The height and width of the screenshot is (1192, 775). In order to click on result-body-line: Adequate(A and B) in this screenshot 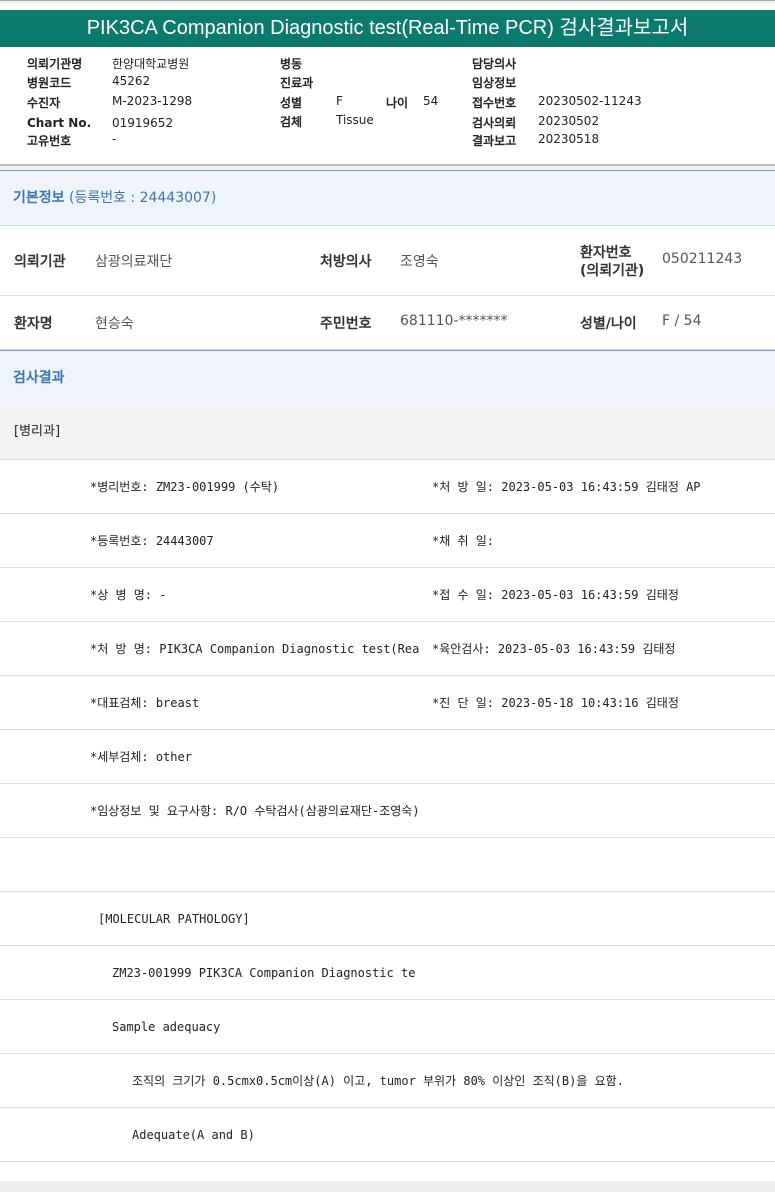, I will do `click(387, 1135)`.